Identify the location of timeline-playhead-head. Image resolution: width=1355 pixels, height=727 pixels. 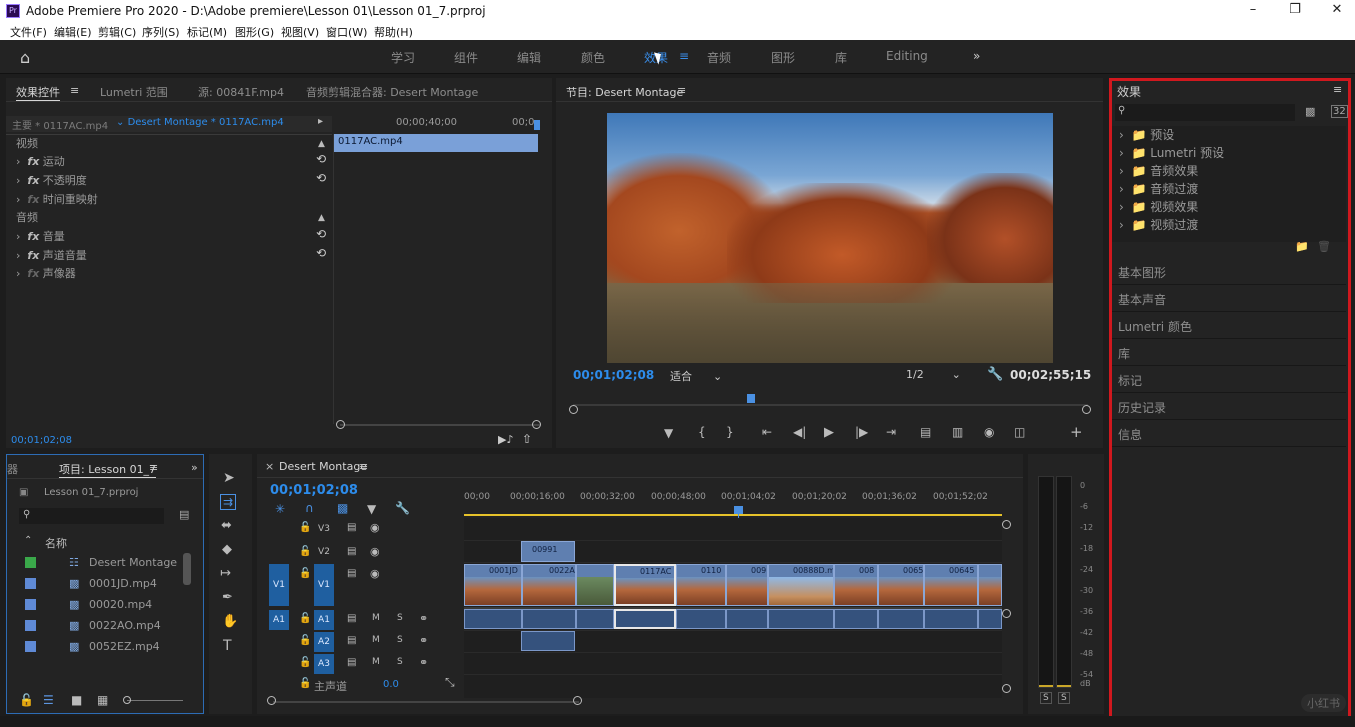
(738, 510).